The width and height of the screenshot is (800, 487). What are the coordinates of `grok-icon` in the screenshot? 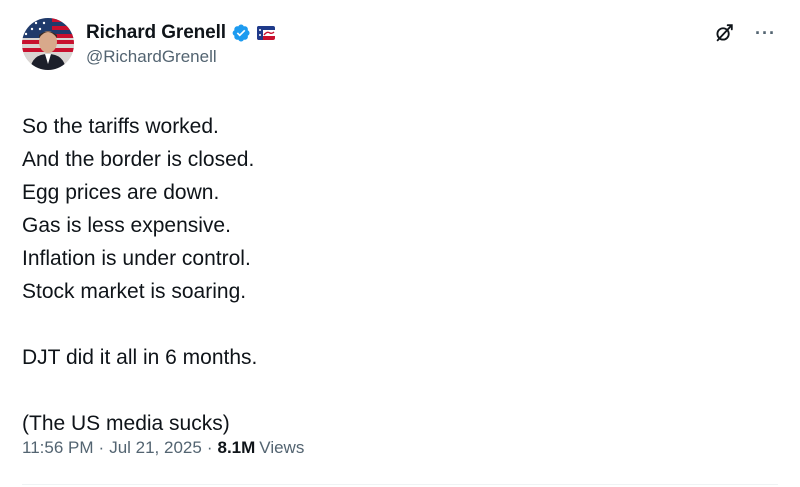 It's located at (724, 33).